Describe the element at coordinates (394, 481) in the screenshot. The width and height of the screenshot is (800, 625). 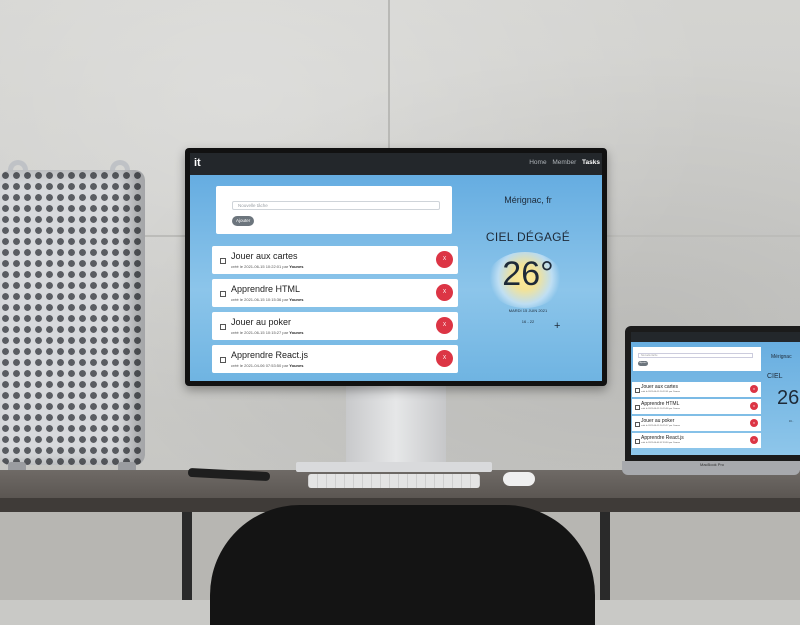
I see `keyboard` at that location.